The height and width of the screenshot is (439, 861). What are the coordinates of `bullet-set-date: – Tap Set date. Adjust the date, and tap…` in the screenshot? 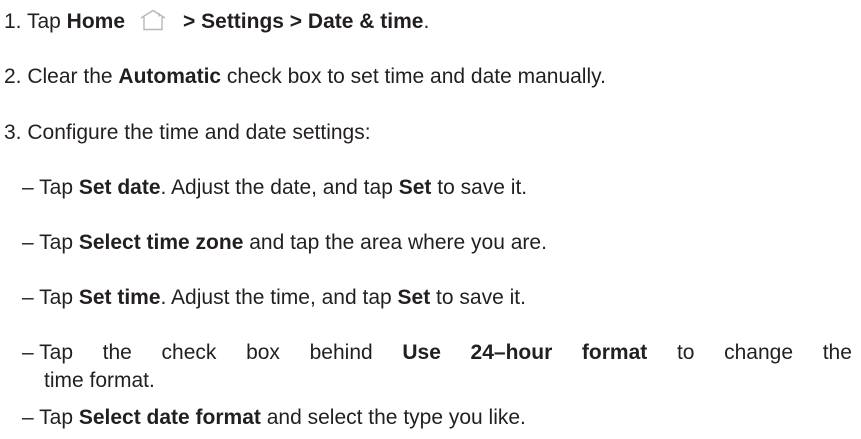 It's located at (274, 188).